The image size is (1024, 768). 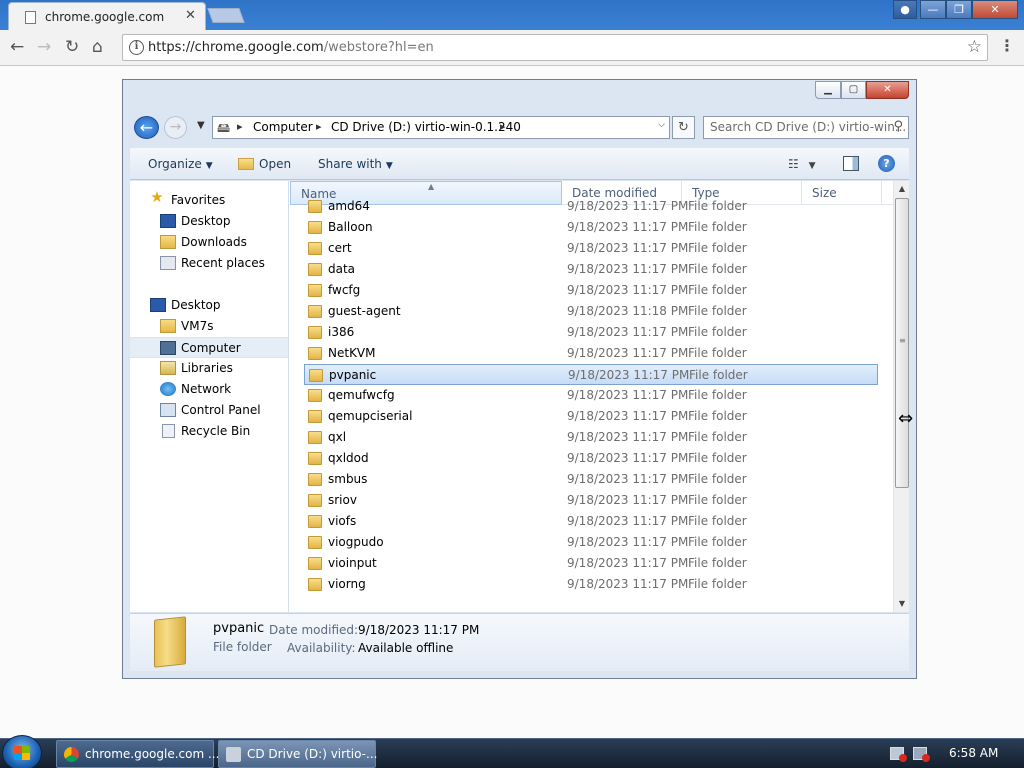 I want to click on scroll-down-arrow-icon: ▼, so click(x=902, y=604).